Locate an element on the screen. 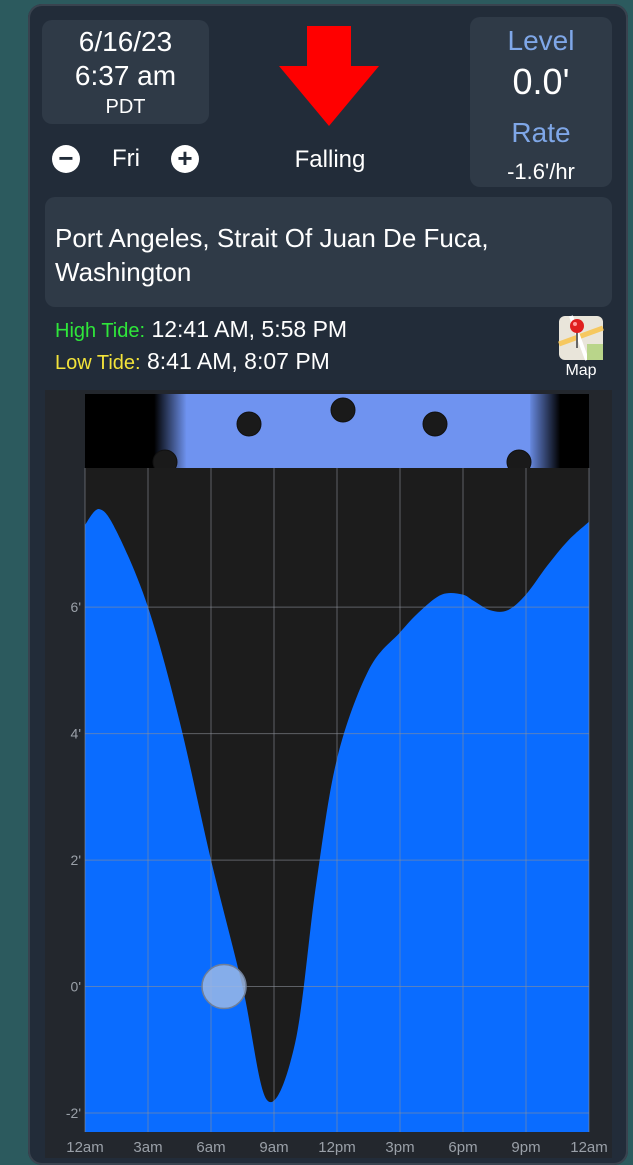 The image size is (633, 1165). y-tick-label: 0' is located at coordinates (76, 987).